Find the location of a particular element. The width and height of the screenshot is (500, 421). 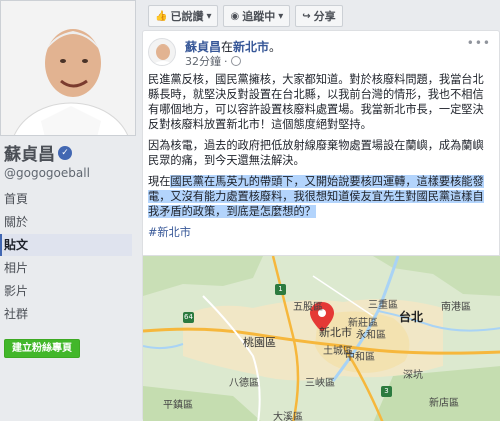

map-label-zhonghe: 中和區 is located at coordinates (360, 357).